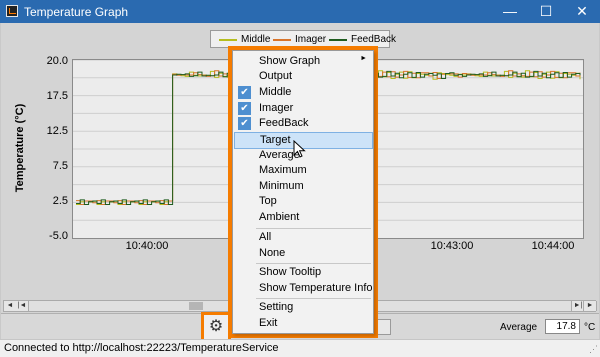 This screenshot has width=600, height=357. Describe the element at coordinates (276, 108) in the screenshot. I see `menu-item-label: Imager` at that location.